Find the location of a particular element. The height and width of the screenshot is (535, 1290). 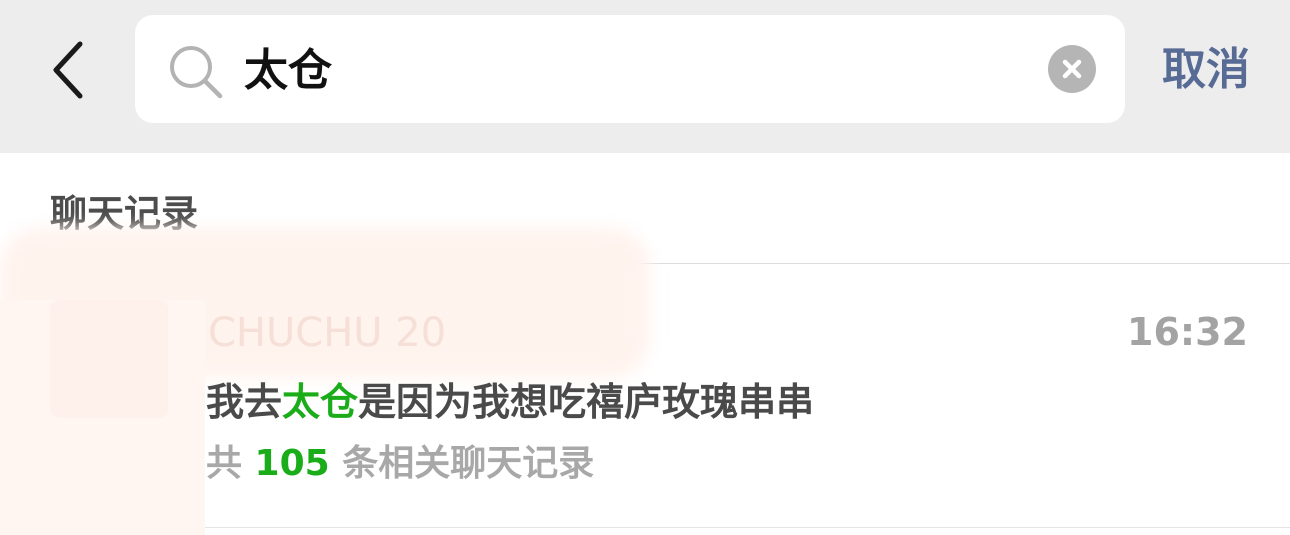

message-text: 我去 is located at coordinates (244, 402).